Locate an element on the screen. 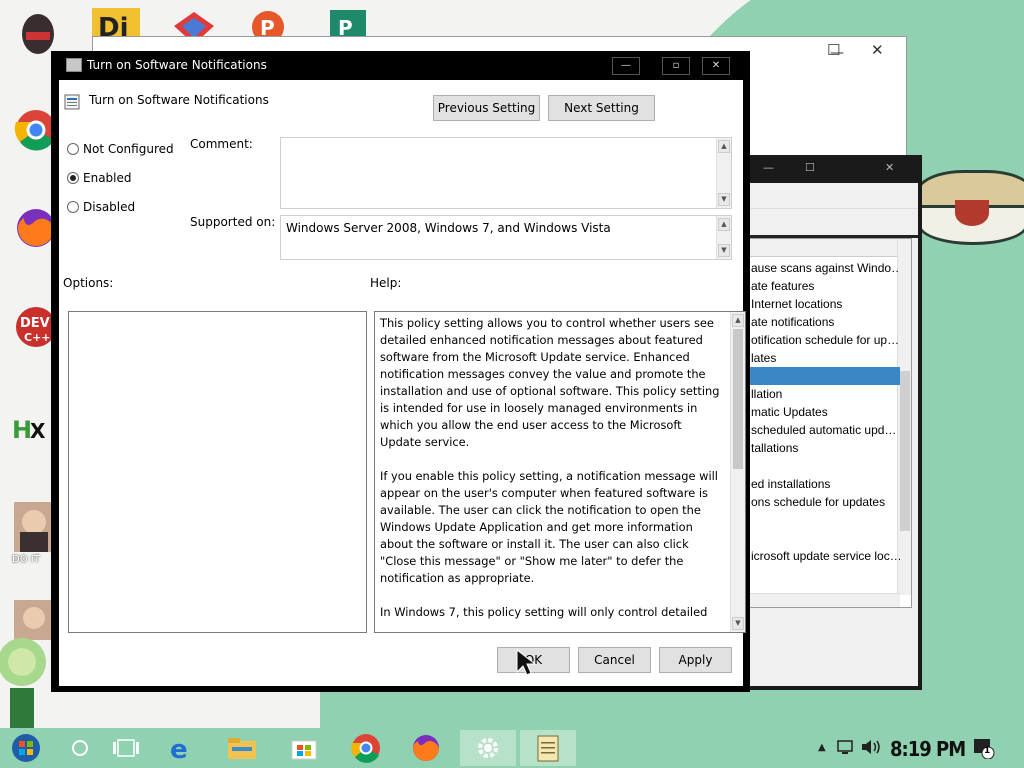 This screenshot has width=1024, height=768. policy-list-row: ate notifications is located at coordinates (825, 322).